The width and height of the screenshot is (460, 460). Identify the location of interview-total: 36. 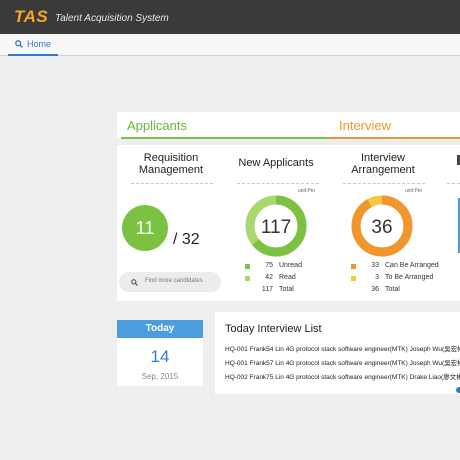
(381, 227).